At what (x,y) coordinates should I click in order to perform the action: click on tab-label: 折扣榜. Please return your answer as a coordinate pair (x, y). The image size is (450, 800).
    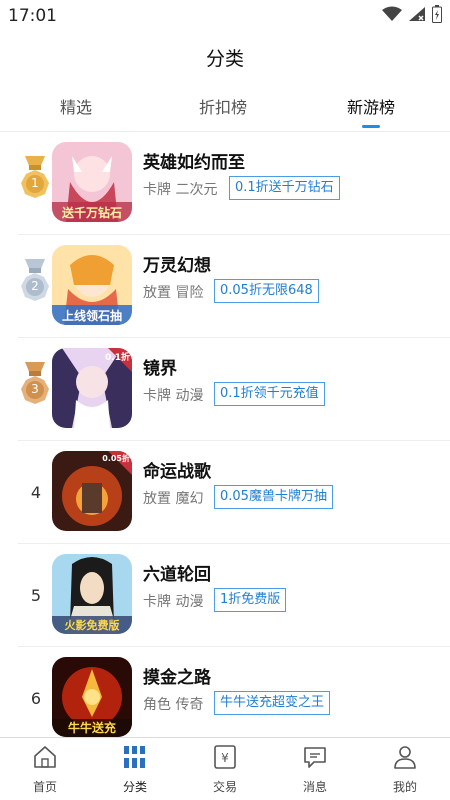
    Looking at the image, I should click on (223, 107).